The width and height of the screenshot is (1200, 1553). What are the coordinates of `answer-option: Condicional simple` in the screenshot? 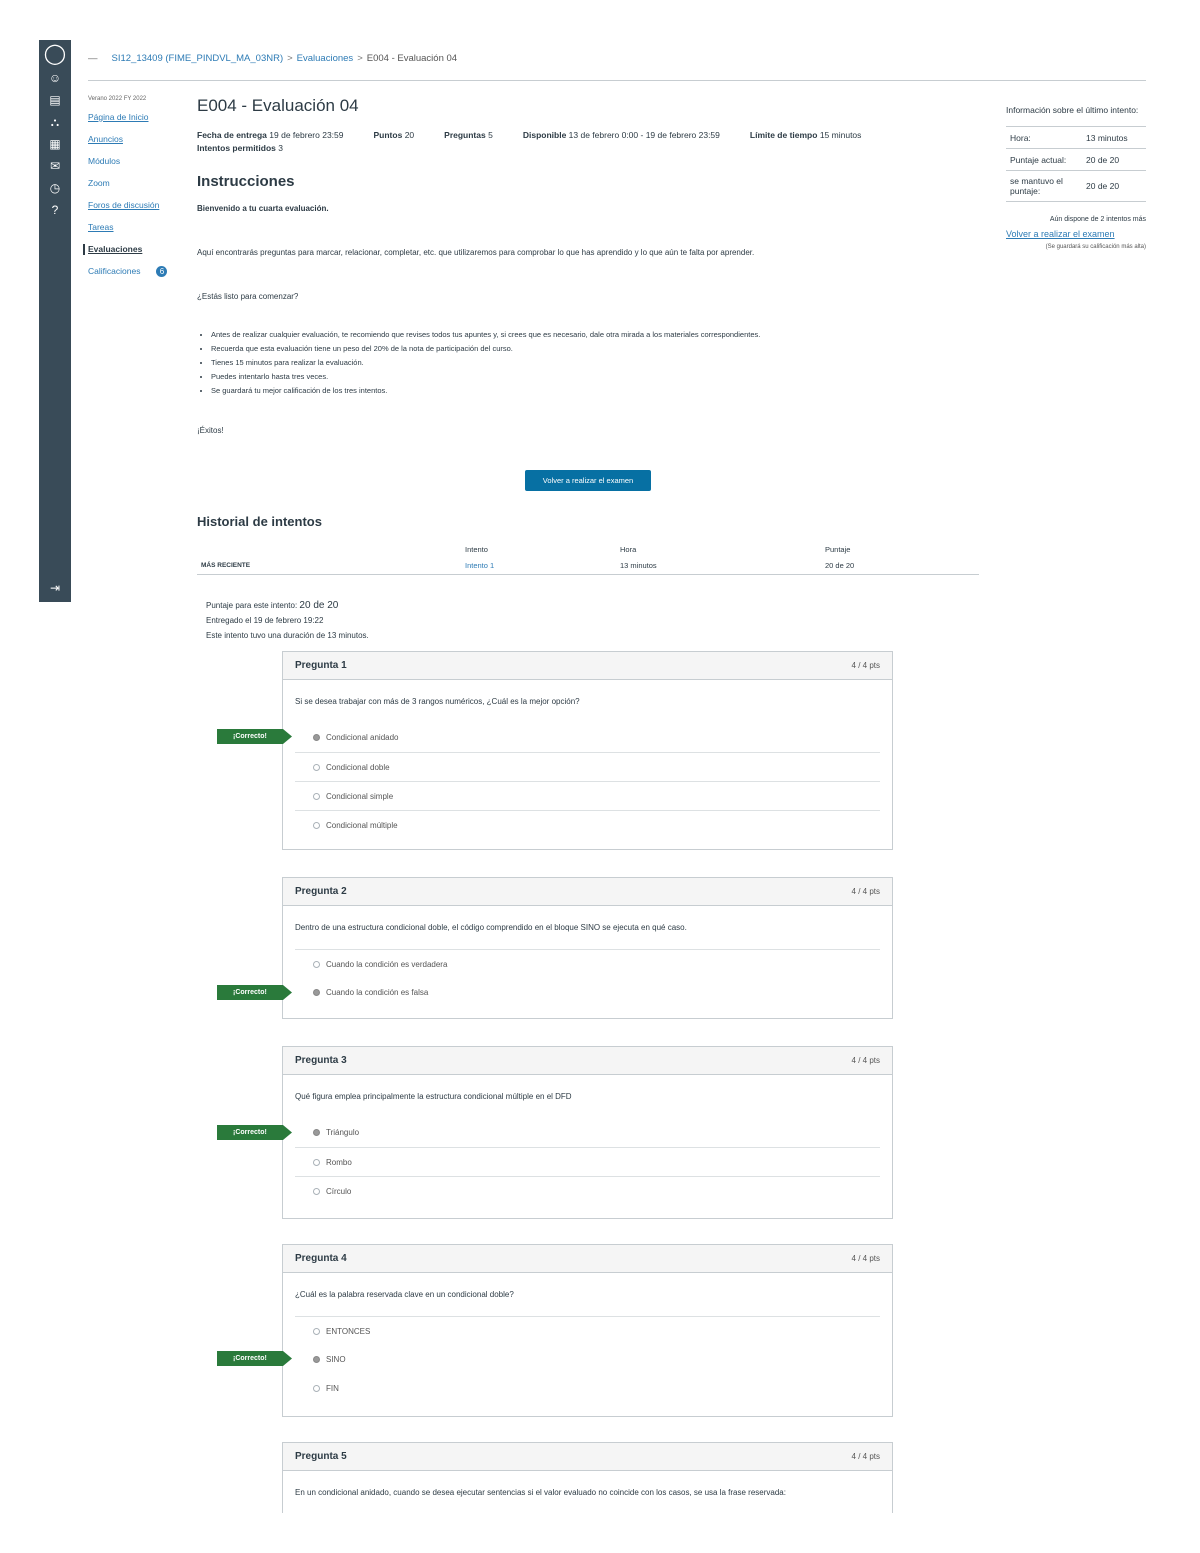 It's located at (587, 795).